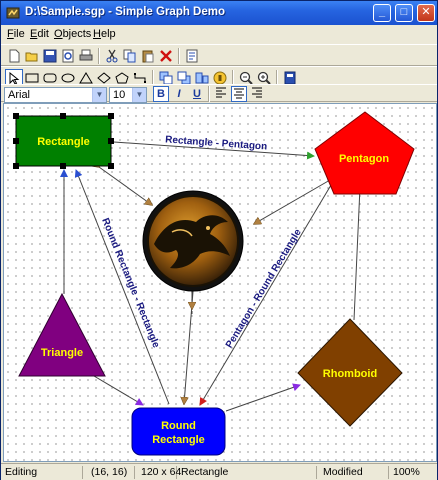 This screenshot has width=438, height=480. I want to click on link-connector-icon, so click(140, 78).